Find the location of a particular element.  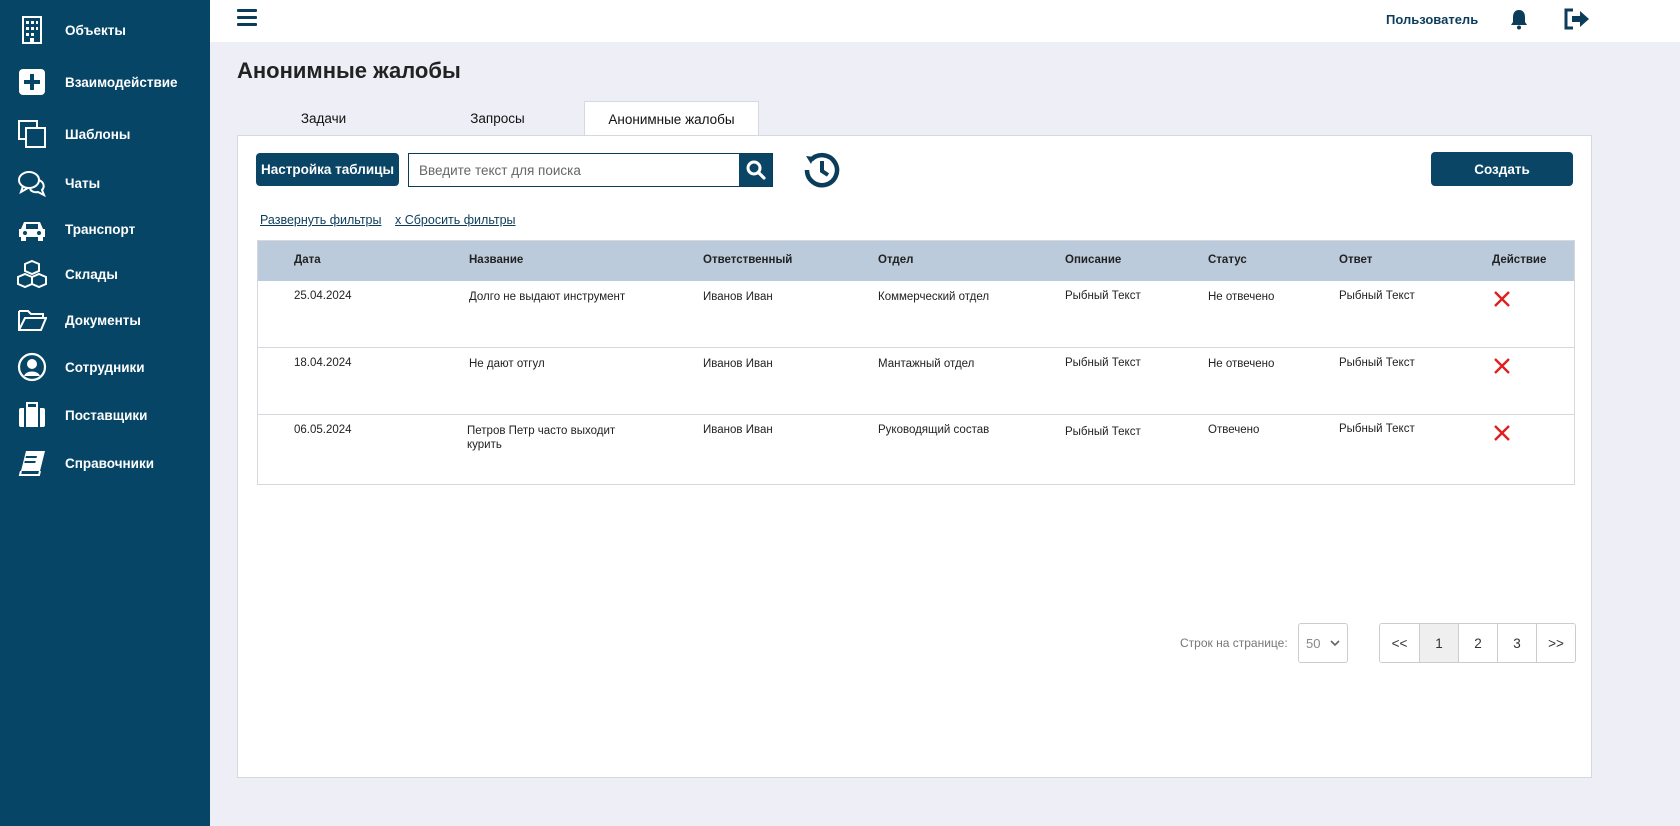

column-header-description: Описание is located at coordinates (1093, 260).